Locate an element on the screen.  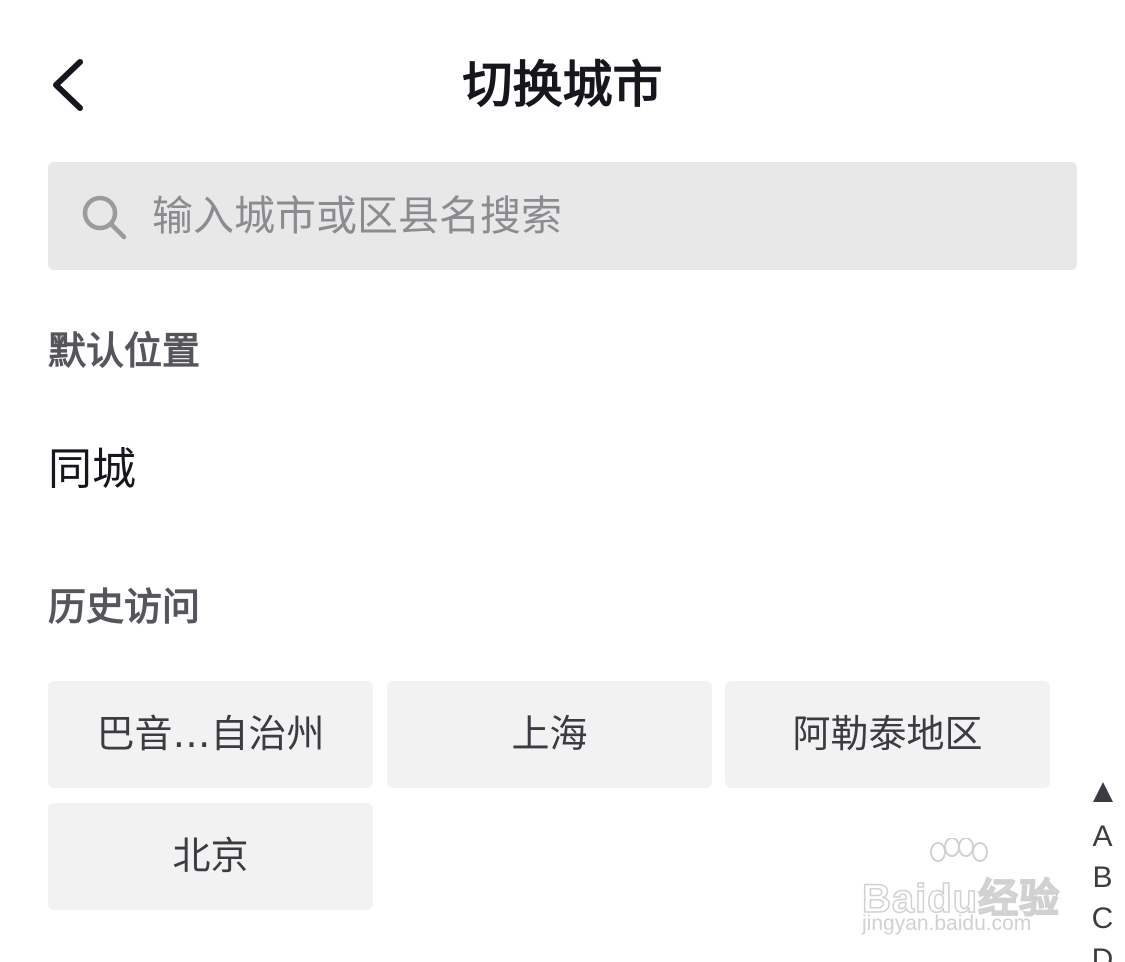
search-icon is located at coordinates (104, 217).